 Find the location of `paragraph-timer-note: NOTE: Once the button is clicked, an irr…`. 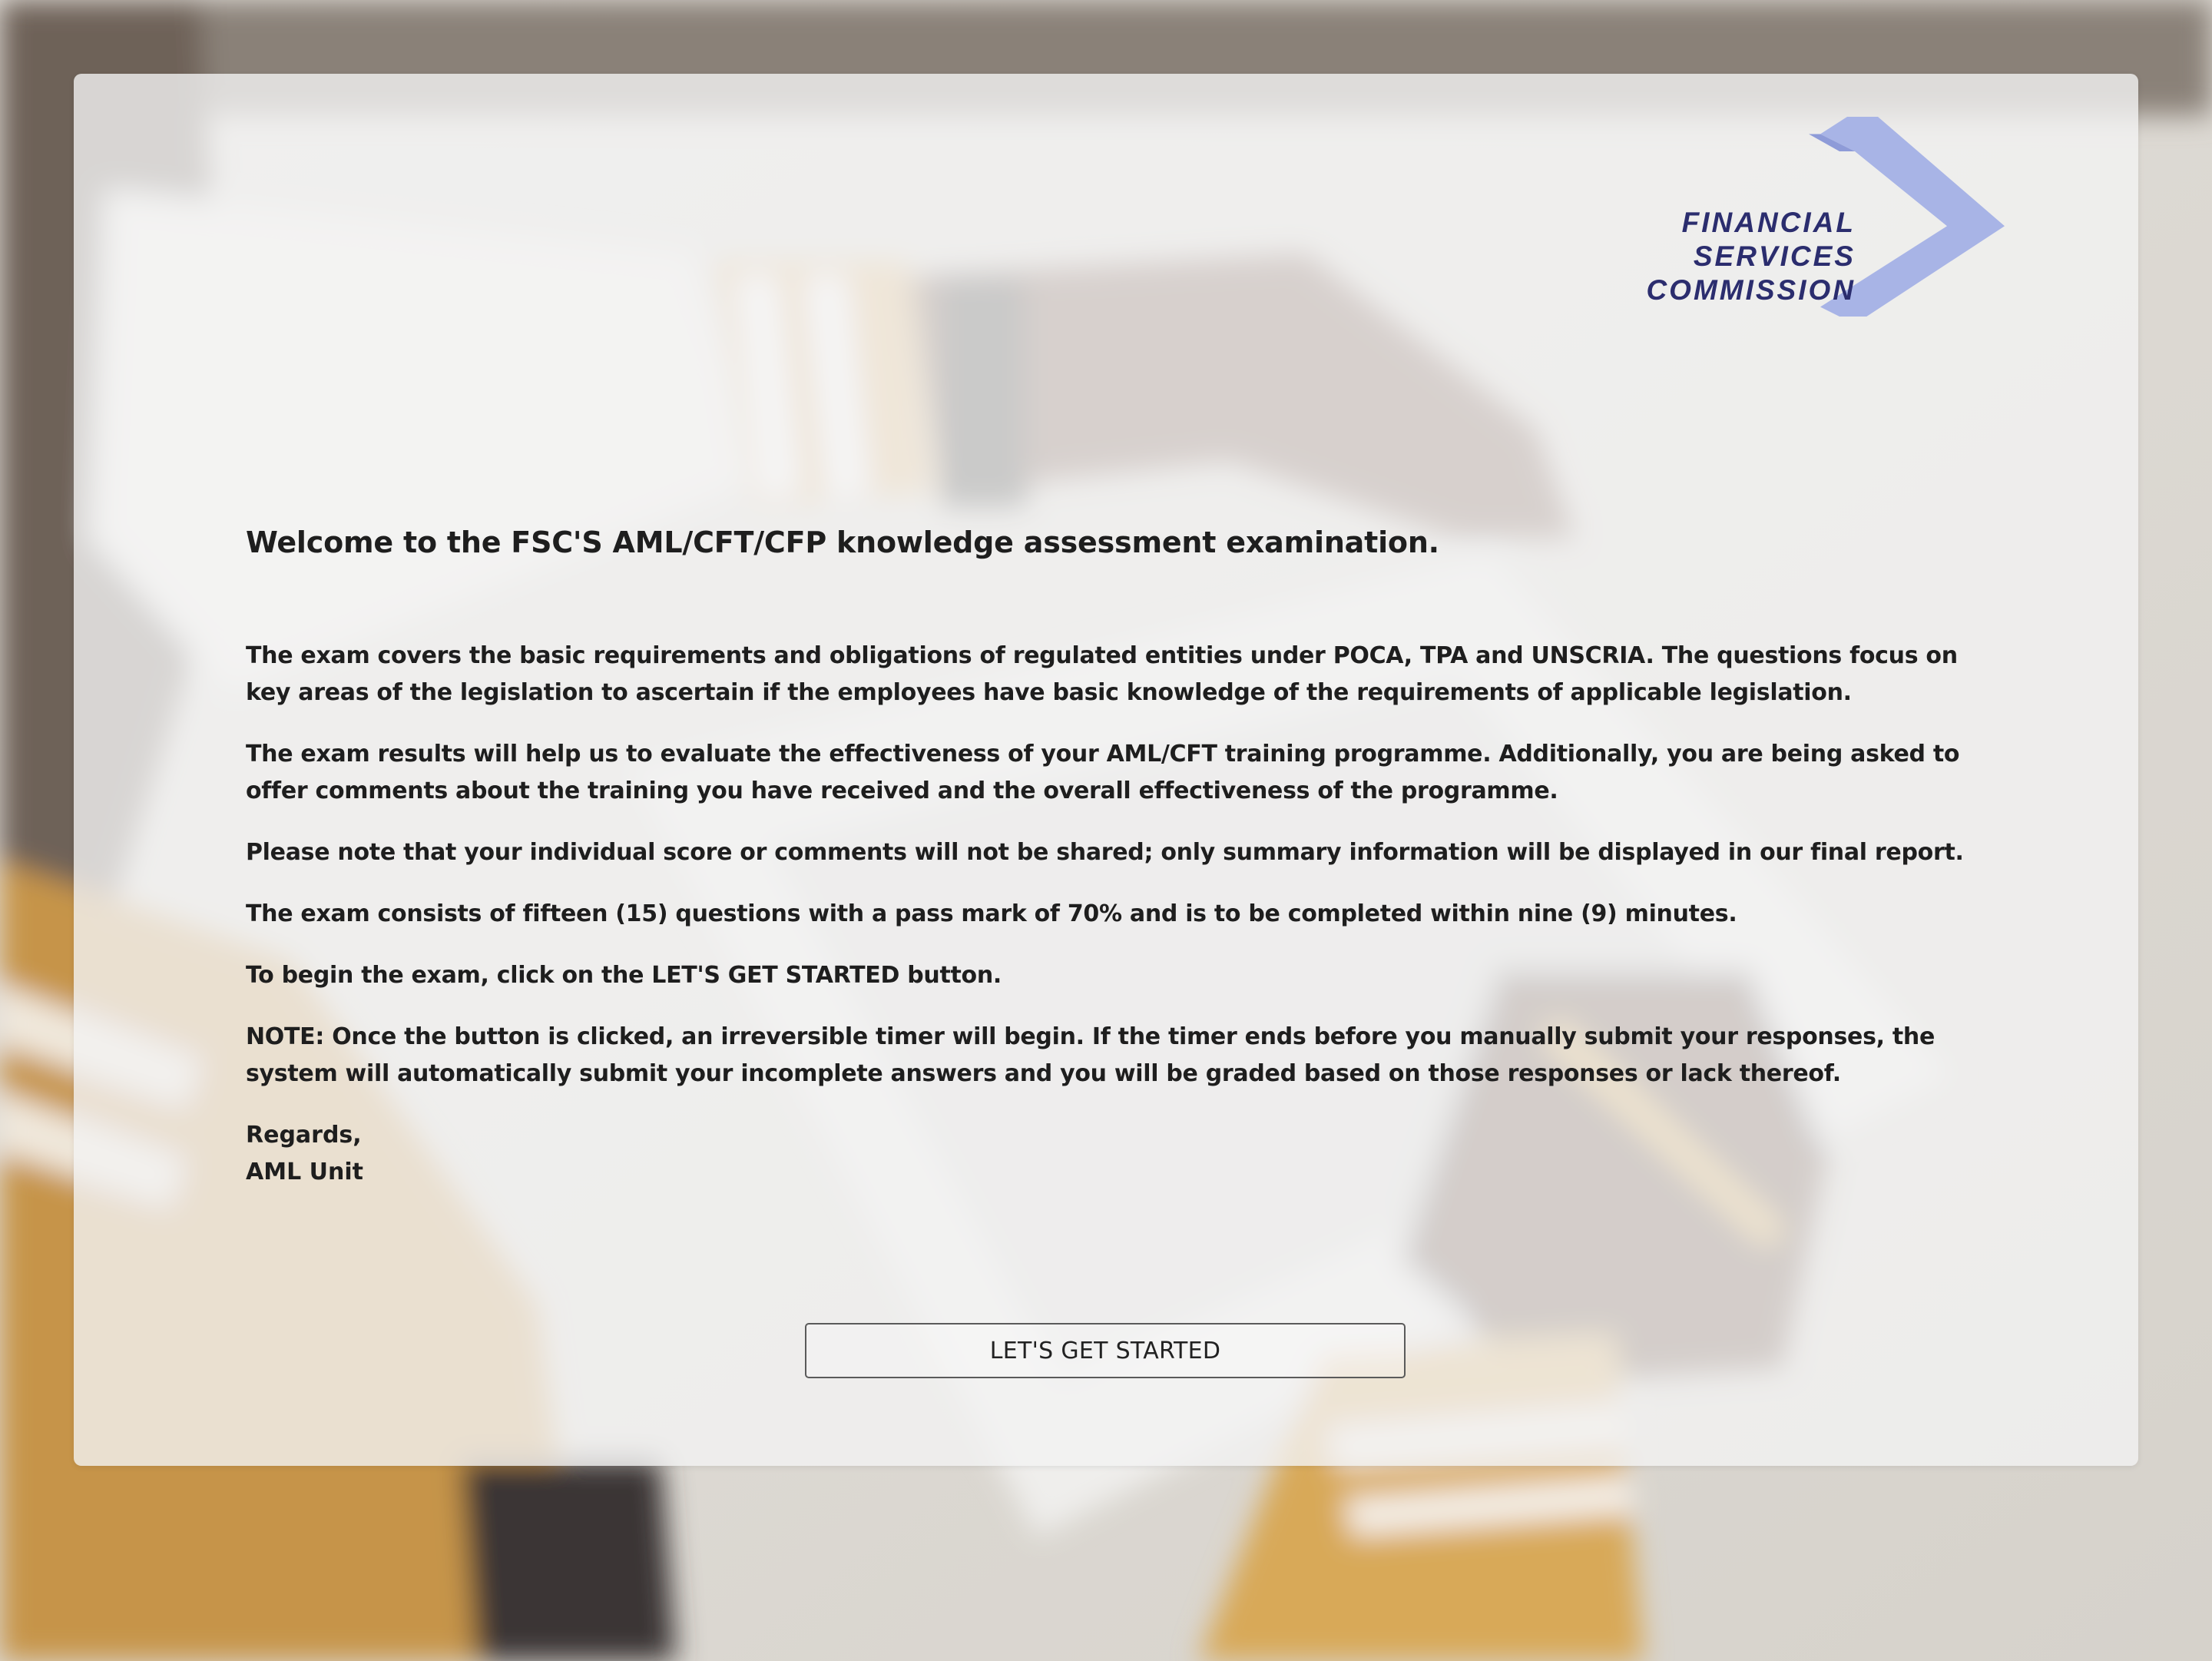

paragraph-timer-note: NOTE: Once the button is clicked, an irr… is located at coordinates (1091, 1055).